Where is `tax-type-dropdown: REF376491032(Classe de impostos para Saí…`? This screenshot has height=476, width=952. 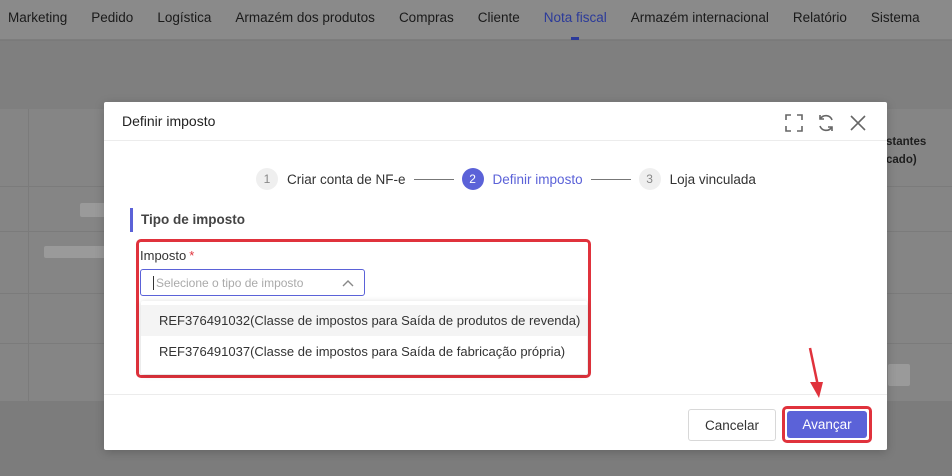 tax-type-dropdown: REF376491032(Classe de impostos para Saí… is located at coordinates (364, 337).